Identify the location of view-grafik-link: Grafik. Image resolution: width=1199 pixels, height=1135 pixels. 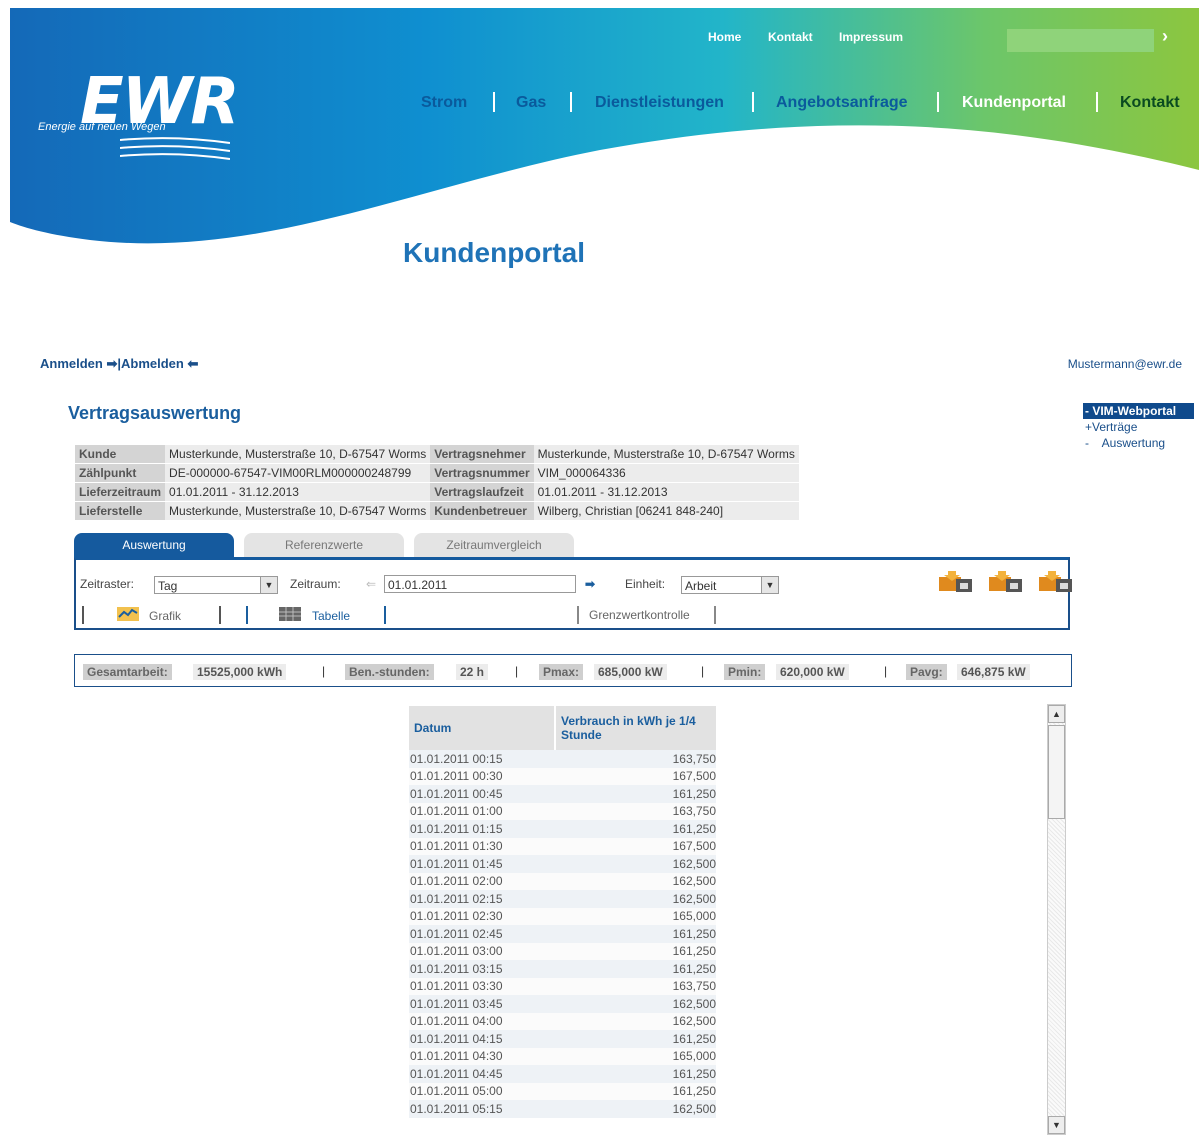
(165, 616).